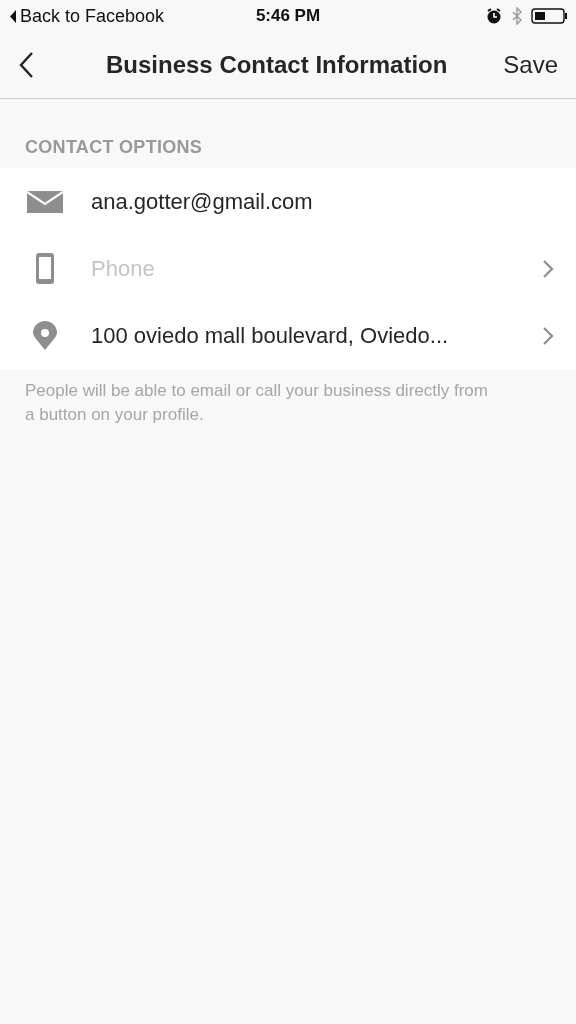 Image resolution: width=576 pixels, height=1024 pixels. What do you see at coordinates (202, 201) in the screenshot?
I see `row-value: ana.gotter@gmail.com` at bounding box center [202, 201].